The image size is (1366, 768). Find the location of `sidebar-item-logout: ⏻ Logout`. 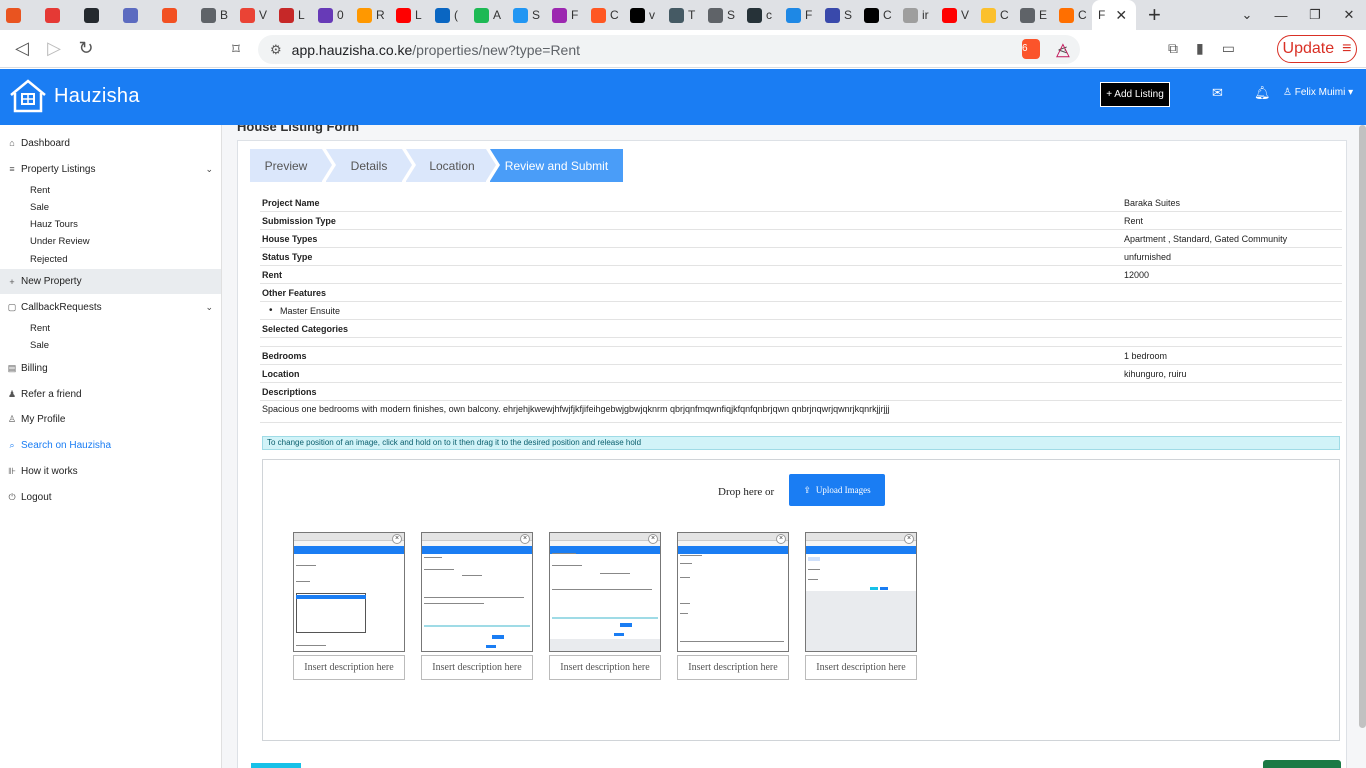

sidebar-item-logout: ⏻ Logout is located at coordinates (110, 497).